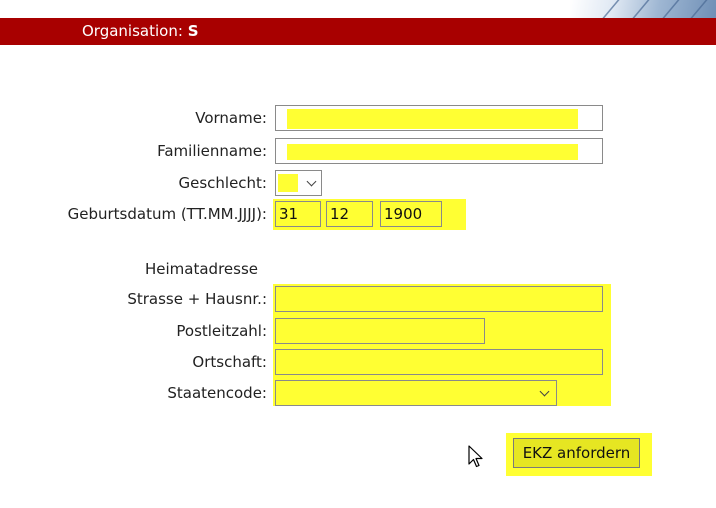  I want to click on plz-label: Postleitzahl:, so click(221, 331).